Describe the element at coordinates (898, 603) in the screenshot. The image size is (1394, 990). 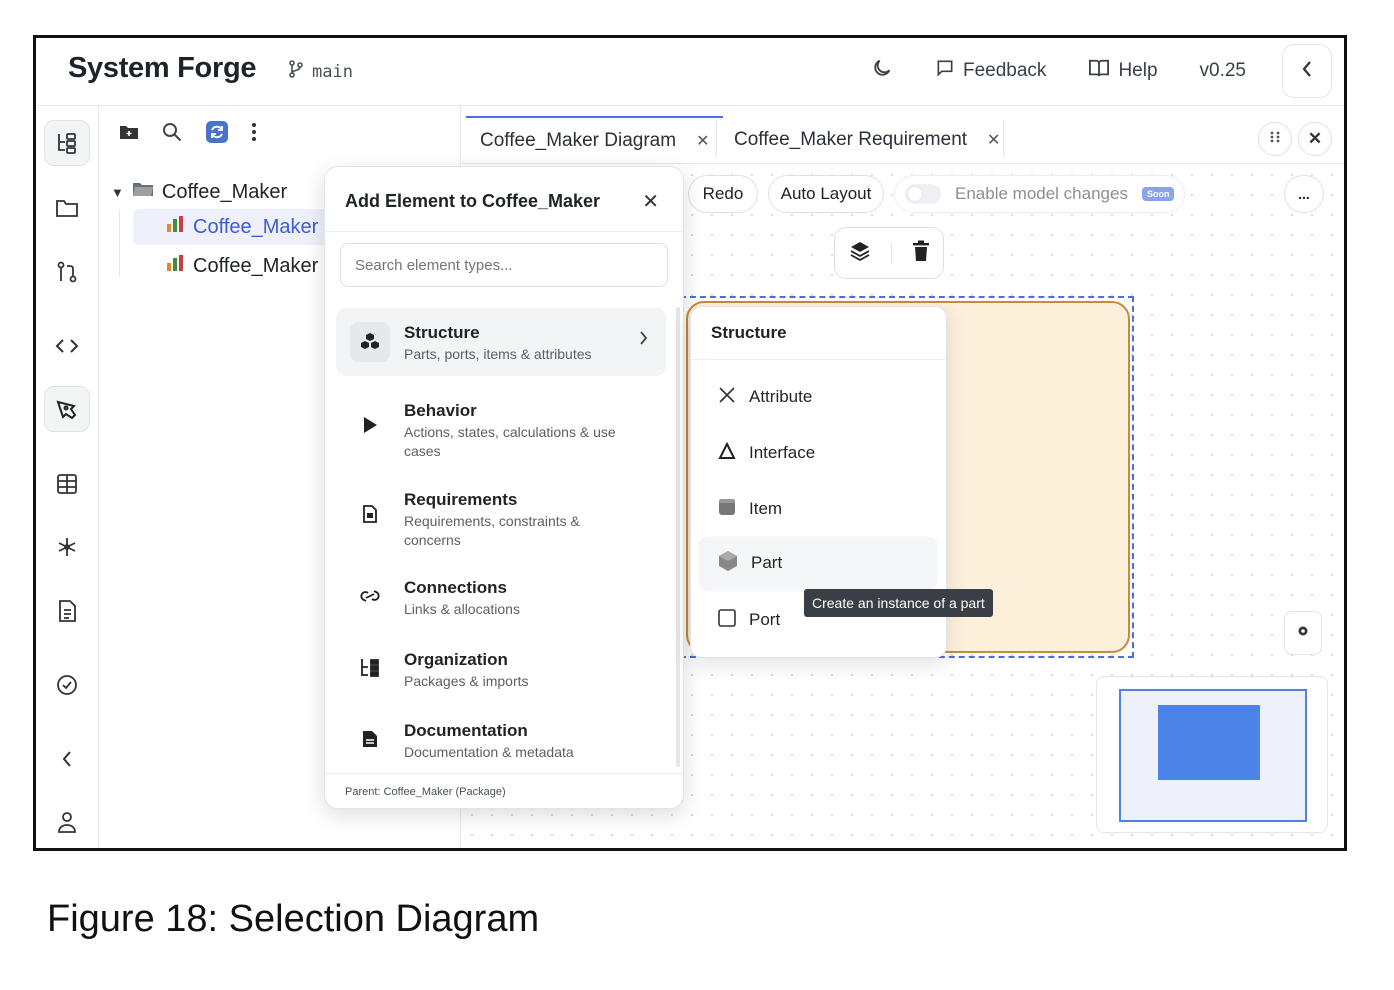
I see `part-tooltip: Create an instance of a part` at that location.